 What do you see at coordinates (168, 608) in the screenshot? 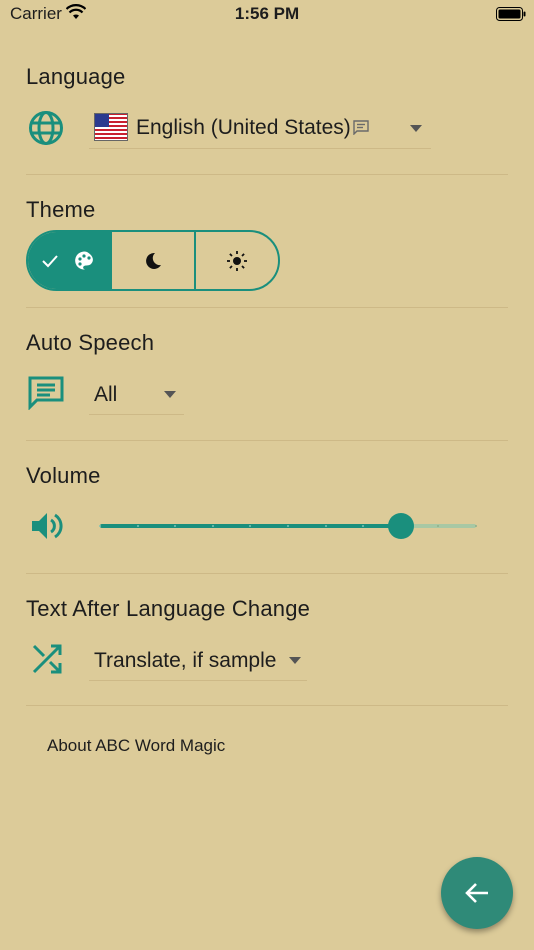
I see `text-after-language-change-title: Text After Language Change` at bounding box center [168, 608].